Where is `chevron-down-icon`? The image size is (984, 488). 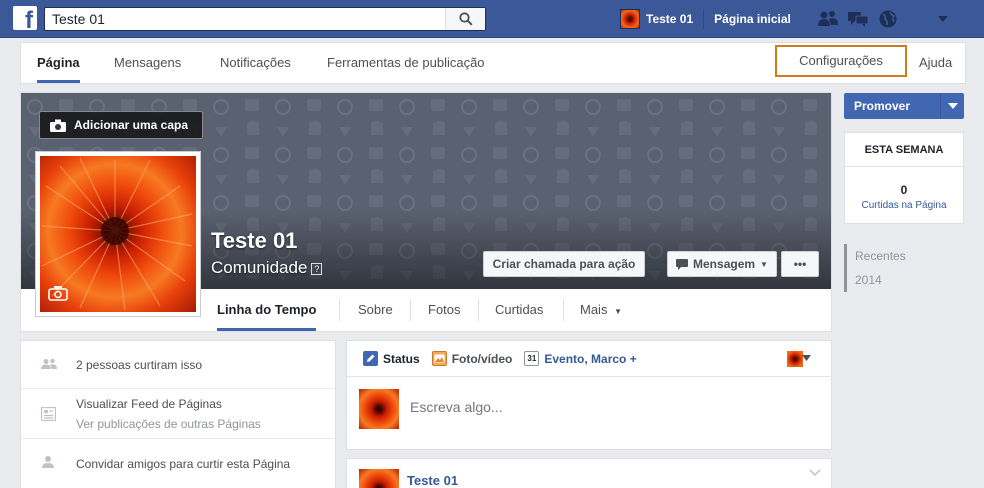
chevron-down-icon is located at coordinates (815, 473).